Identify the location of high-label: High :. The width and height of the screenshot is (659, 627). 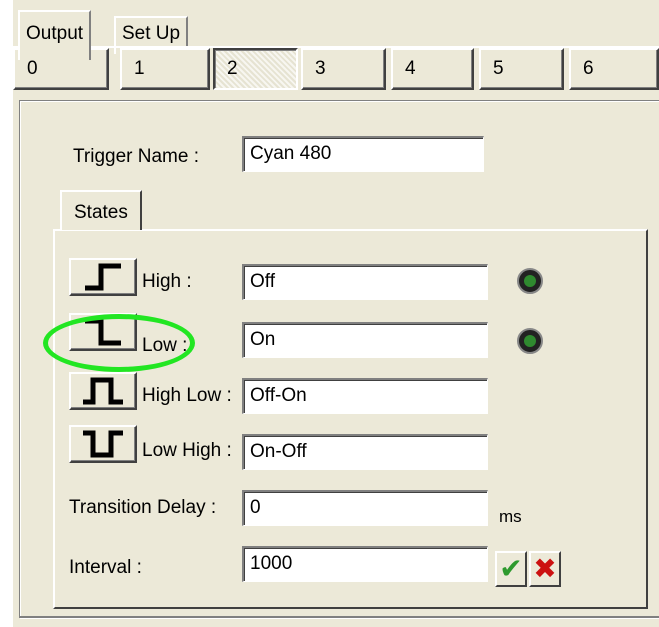
(167, 281).